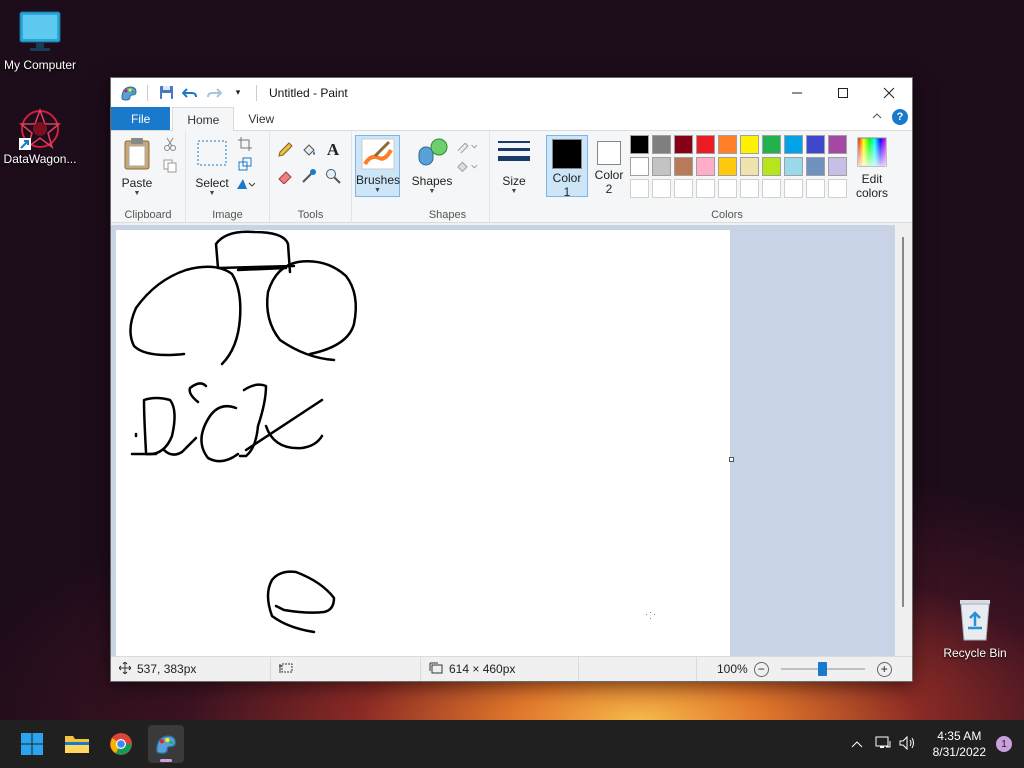 The width and height of the screenshot is (1024, 768). What do you see at coordinates (137, 183) in the screenshot?
I see `paste-label: Paste` at bounding box center [137, 183].